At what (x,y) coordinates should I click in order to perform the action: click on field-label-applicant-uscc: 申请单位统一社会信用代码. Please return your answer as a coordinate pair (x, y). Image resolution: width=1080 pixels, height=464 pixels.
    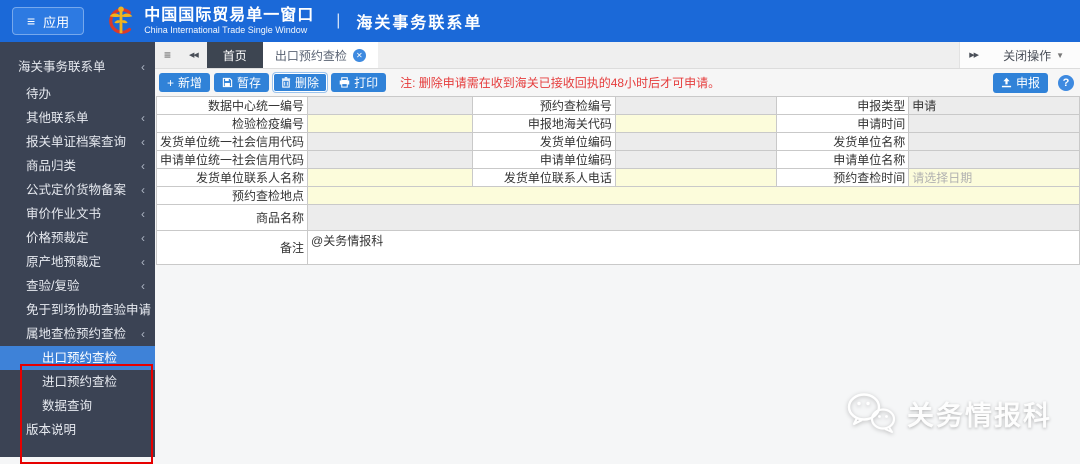
    Looking at the image, I should click on (232, 159).